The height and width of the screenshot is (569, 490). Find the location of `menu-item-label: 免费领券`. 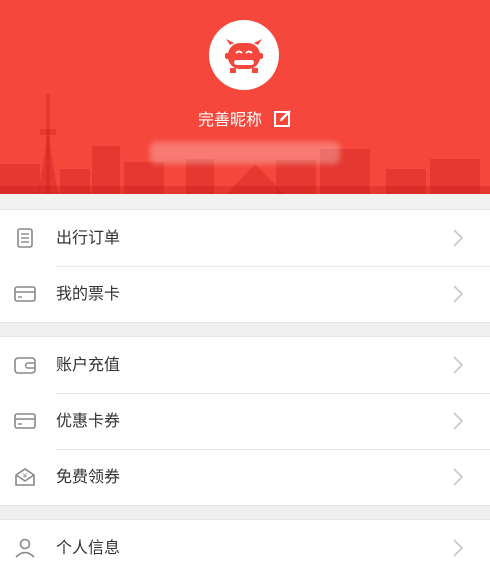

menu-item-label: 免费领券 is located at coordinates (88, 476).